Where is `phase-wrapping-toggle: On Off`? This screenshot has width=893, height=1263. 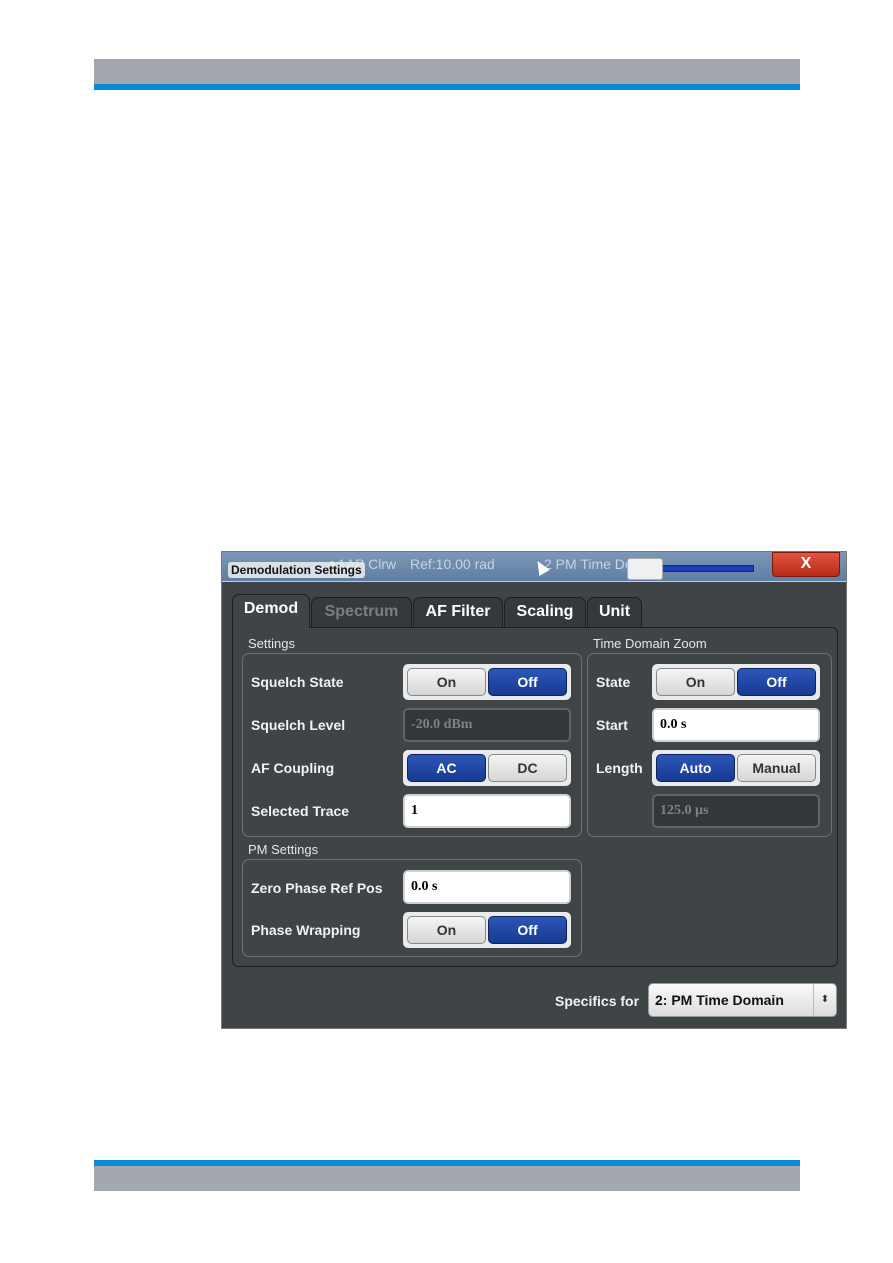
phase-wrapping-toggle: On Off is located at coordinates (487, 930).